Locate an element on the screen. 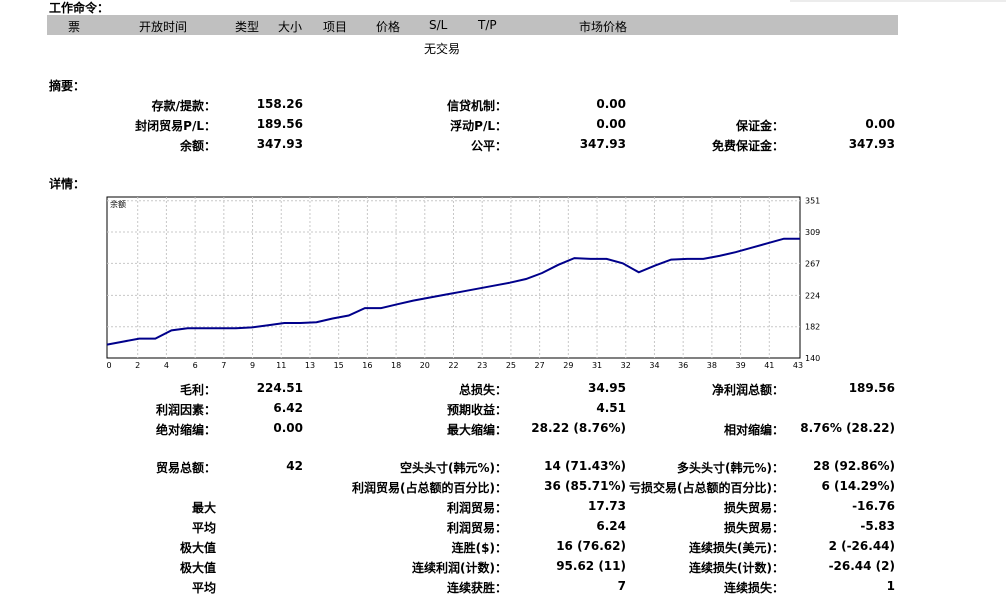 The width and height of the screenshot is (1006, 597). long-positions-label: 多头头寸(韩元%)： is located at coordinates (730, 468).